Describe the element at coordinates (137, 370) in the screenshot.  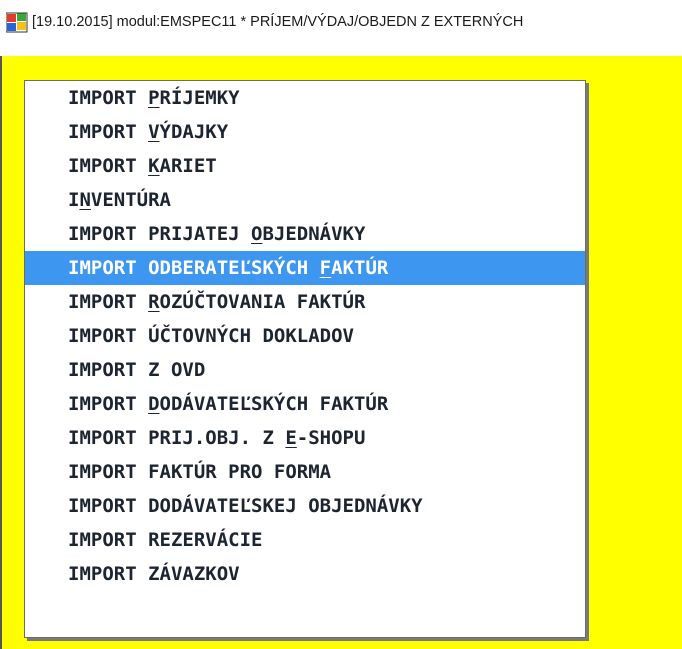
I see `menu-item-label: IMPORT Z OVD` at that location.